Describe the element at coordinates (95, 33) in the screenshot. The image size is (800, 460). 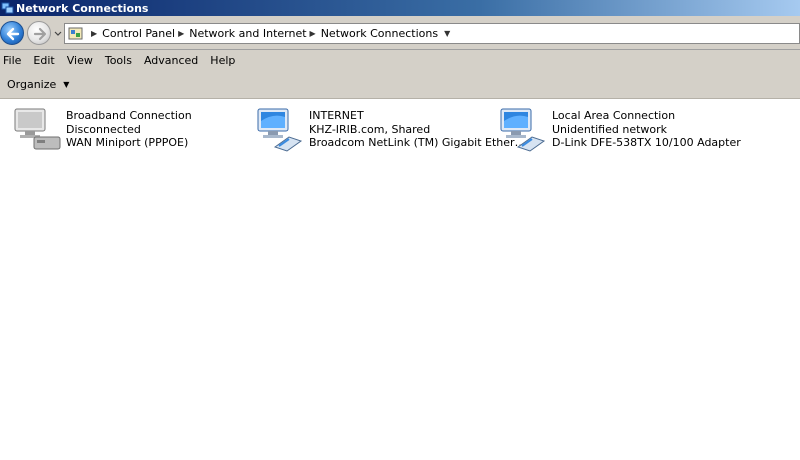
I see `address-start-arrow: ▶` at that location.